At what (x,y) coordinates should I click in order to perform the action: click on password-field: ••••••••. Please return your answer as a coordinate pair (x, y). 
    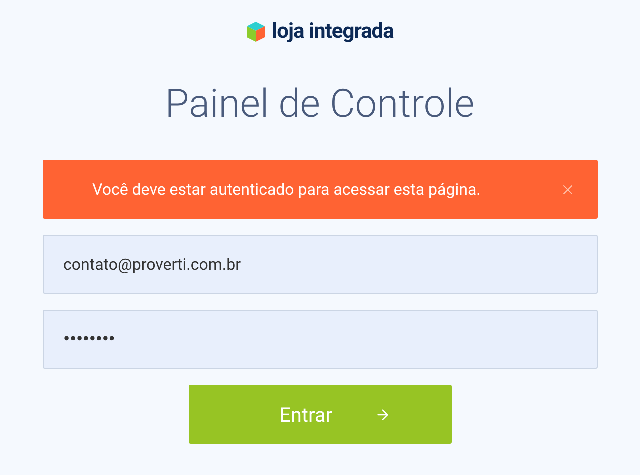
    Looking at the image, I should click on (320, 339).